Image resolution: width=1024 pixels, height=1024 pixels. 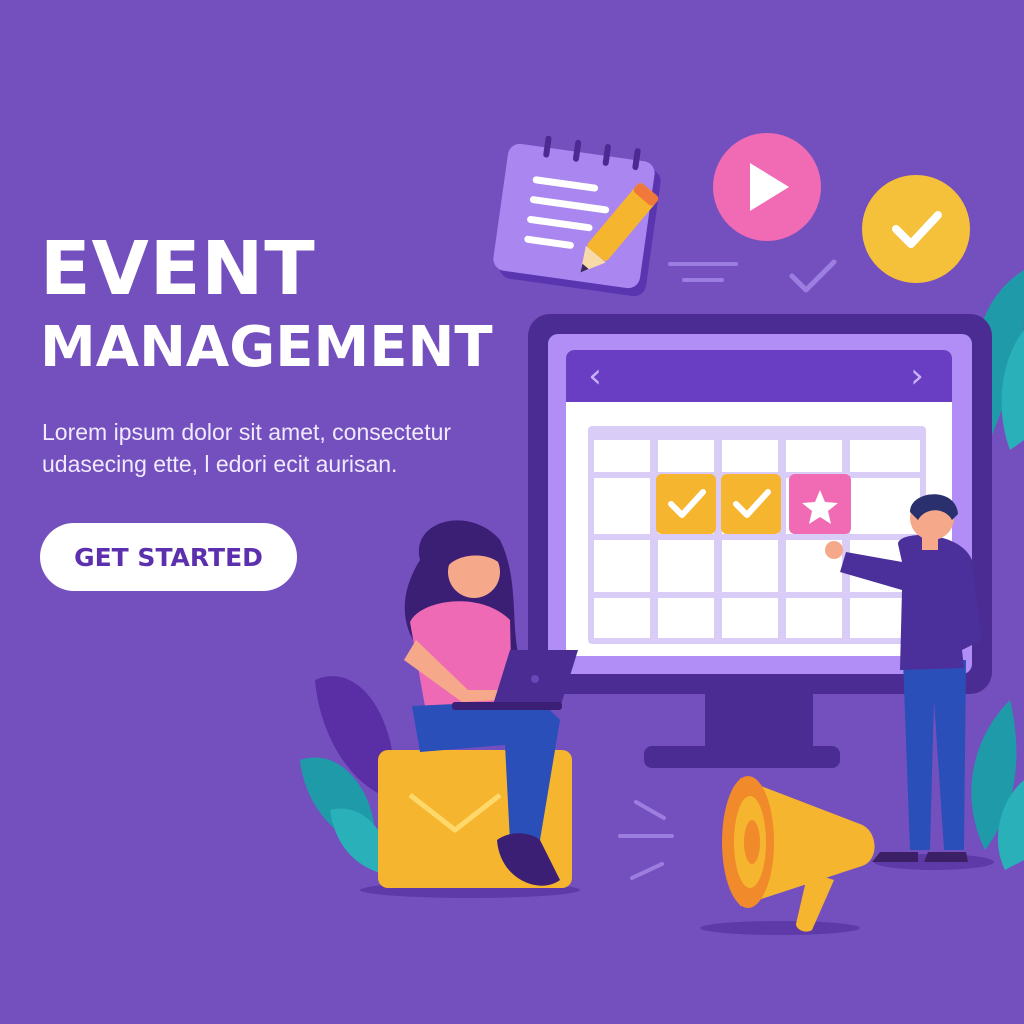 I want to click on chevron-left-icon: ‹, so click(x=595, y=376).